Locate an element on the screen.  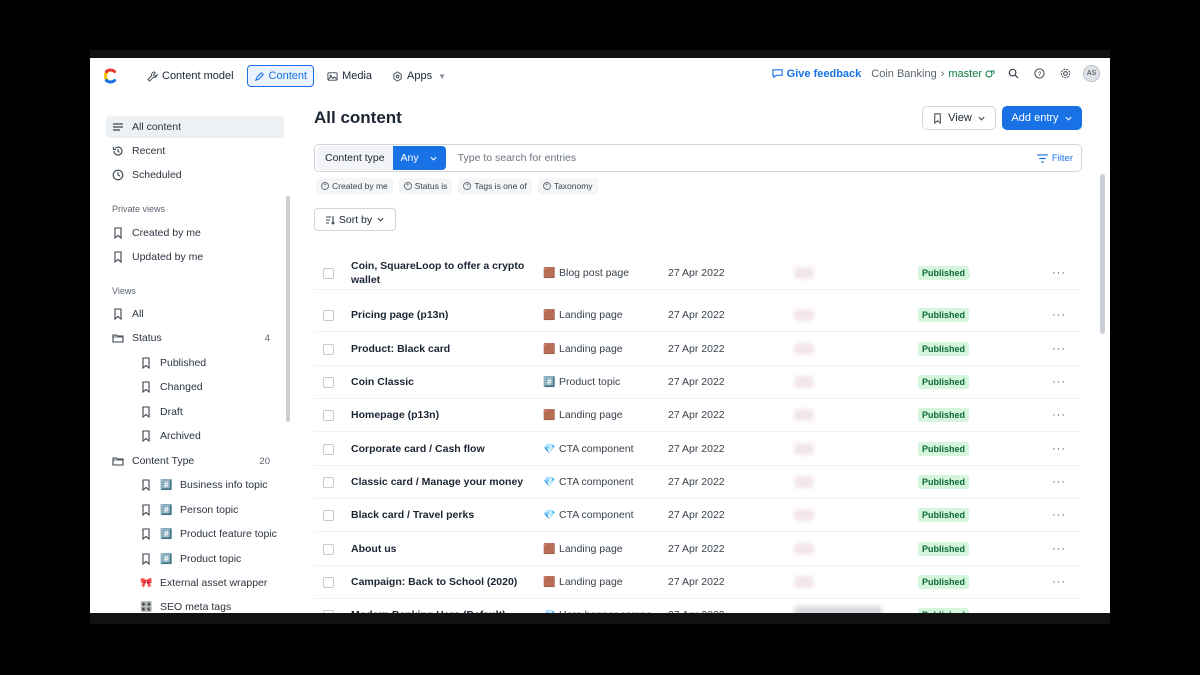
sidebar-item-recent: Recent is located at coordinates (195, 151).